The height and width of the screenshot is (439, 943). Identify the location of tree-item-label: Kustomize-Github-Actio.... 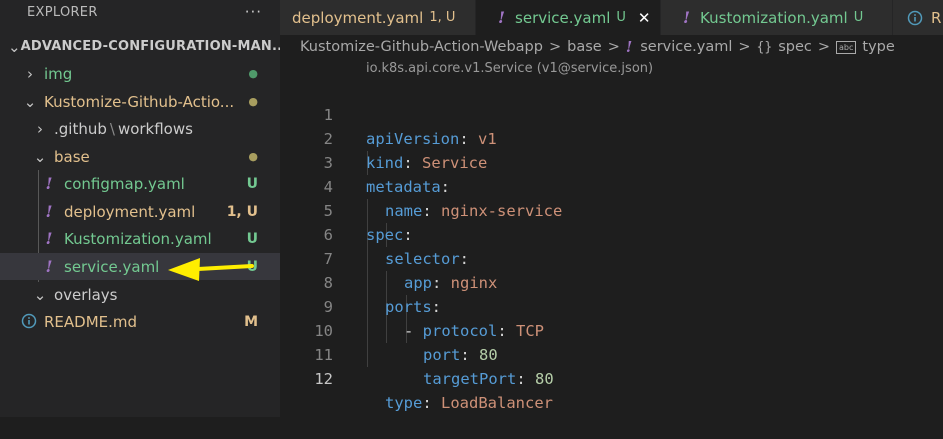
(139, 101).